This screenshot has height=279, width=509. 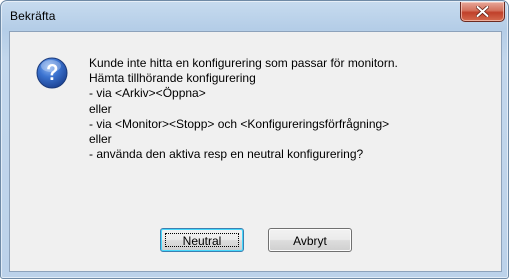 I want to click on window-title: Bekräfta, so click(x=33, y=16).